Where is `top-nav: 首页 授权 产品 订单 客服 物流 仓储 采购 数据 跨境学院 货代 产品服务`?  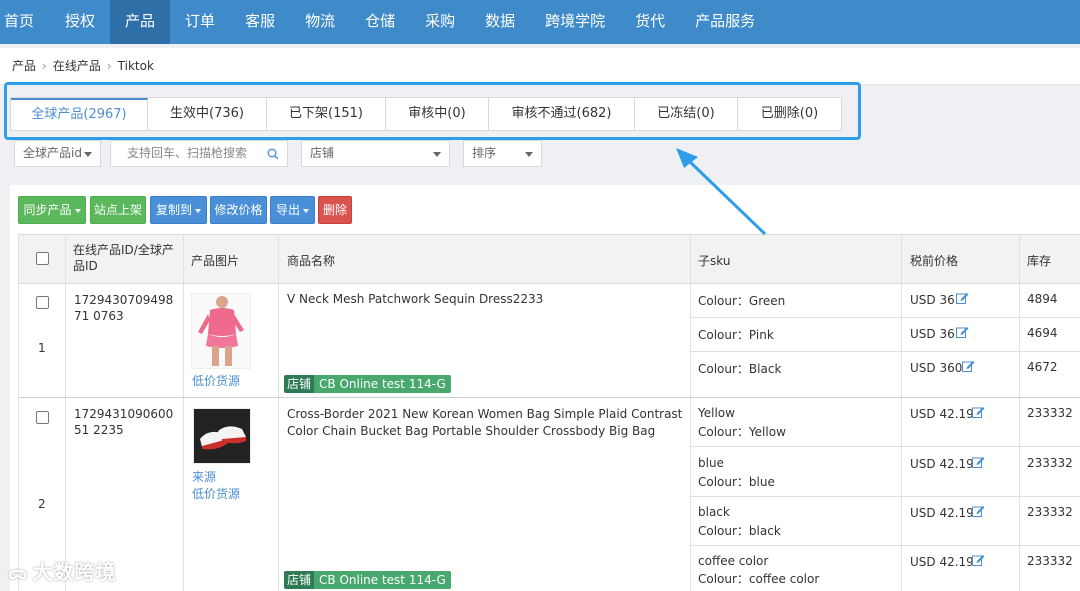
top-nav: 首页 授权 产品 订单 客服 物流 仓储 采购 数据 跨境学院 货代 产品服务 is located at coordinates (540, 22).